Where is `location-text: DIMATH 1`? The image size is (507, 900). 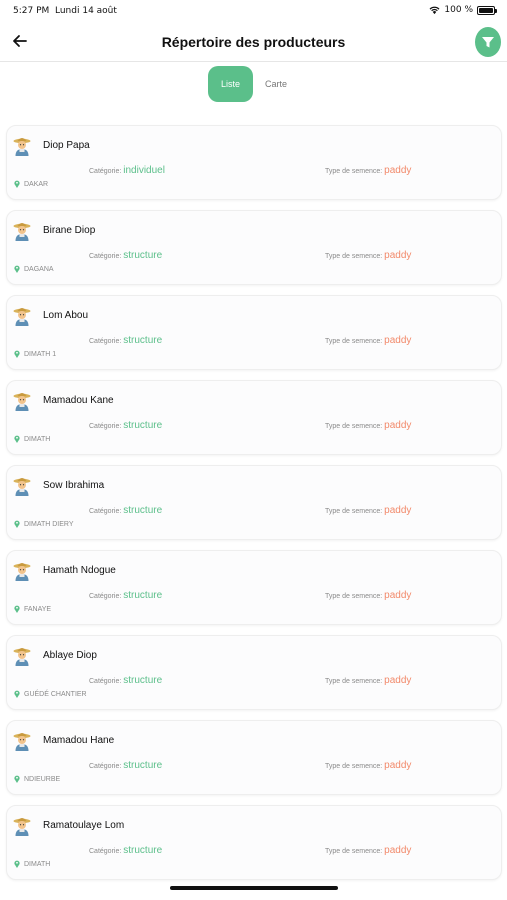 location-text: DIMATH 1 is located at coordinates (40, 354).